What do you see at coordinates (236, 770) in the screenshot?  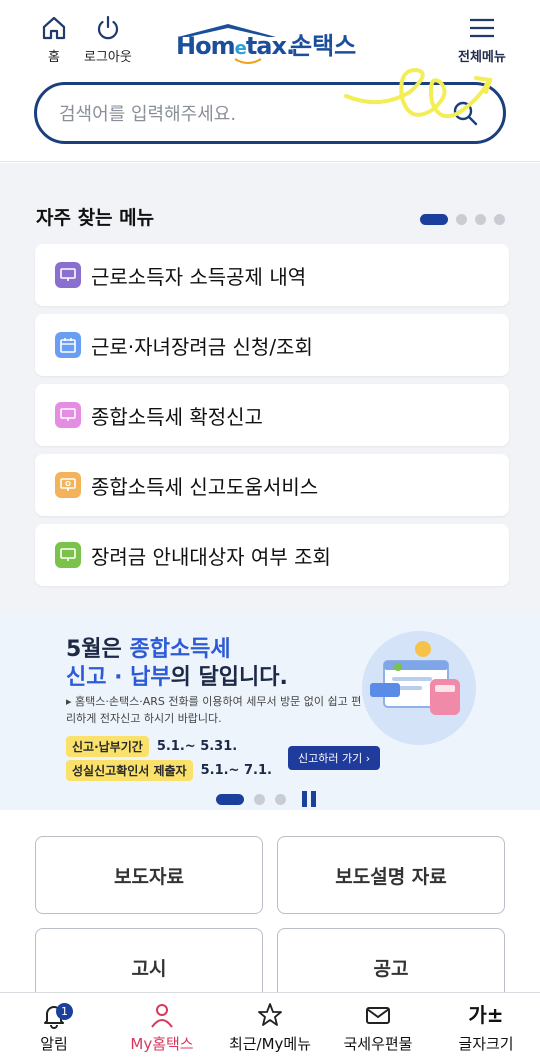 I see `banner-date: 5.1.~ 7.1.` at bounding box center [236, 770].